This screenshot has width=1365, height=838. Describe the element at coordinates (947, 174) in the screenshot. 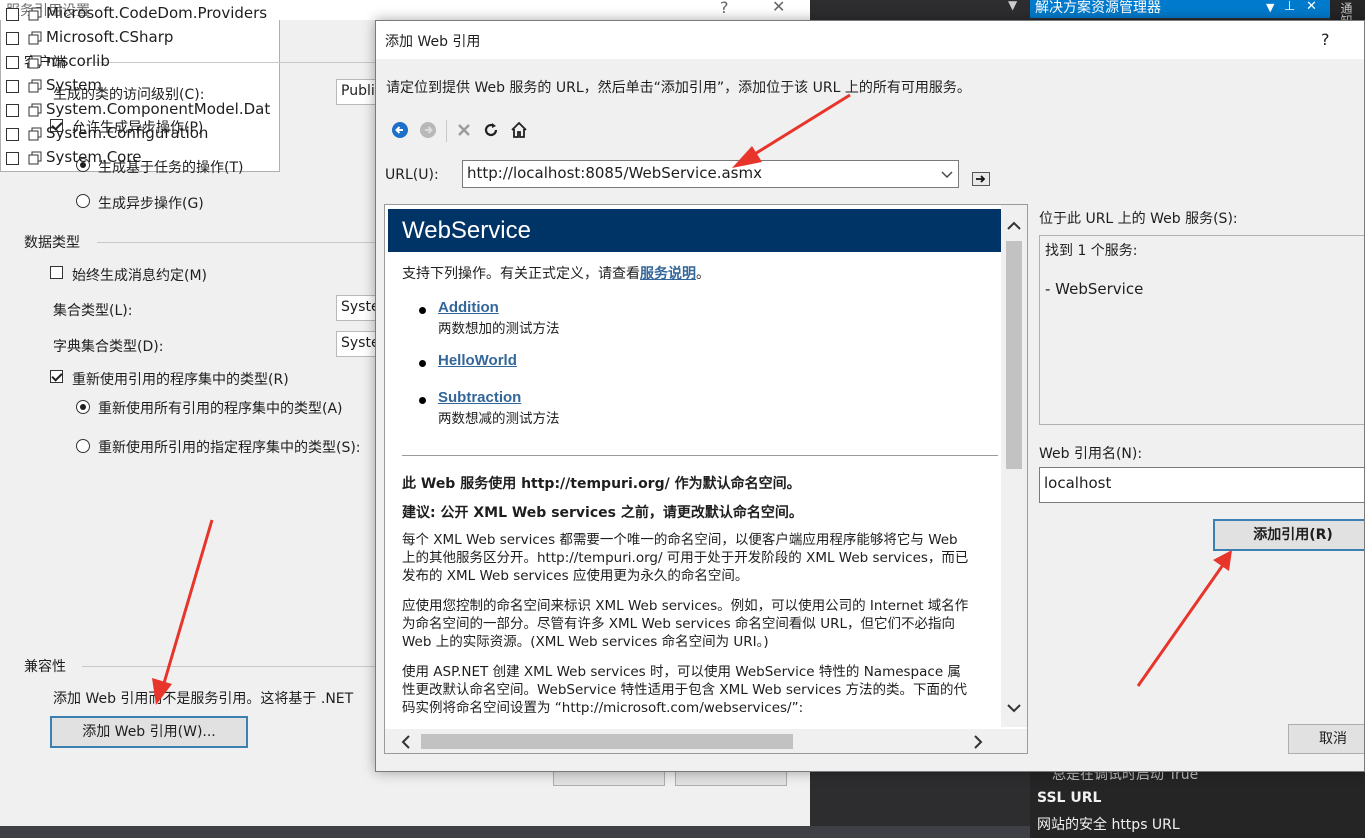

I see `url-dropdown-chevron-icon` at that location.